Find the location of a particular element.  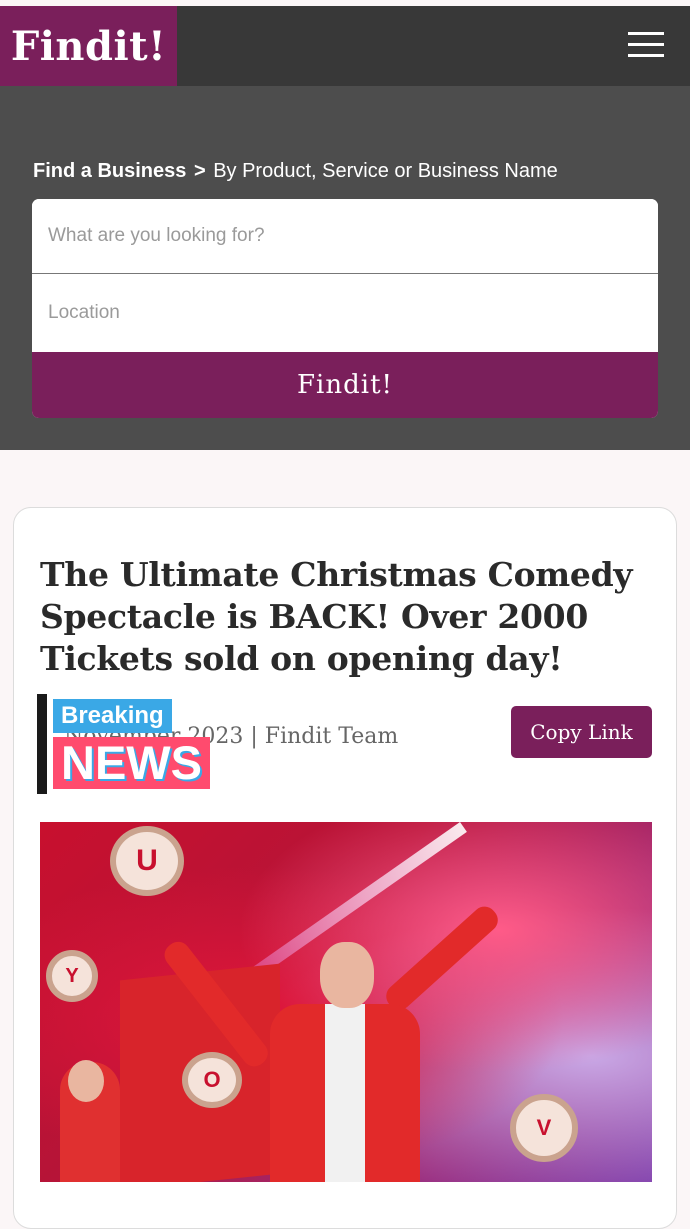

breaking-news-badge: Breaking NEWS is located at coordinates (132, 744).